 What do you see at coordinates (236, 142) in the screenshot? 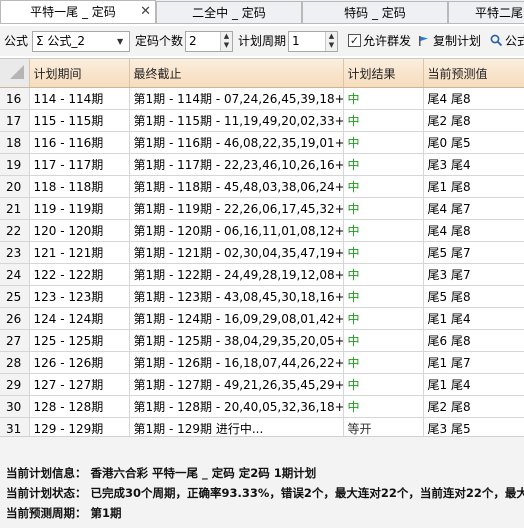
I see `cell-deadline: 第1期 - 116期 - 46,08,22,35,19,01+30` at bounding box center [236, 142].